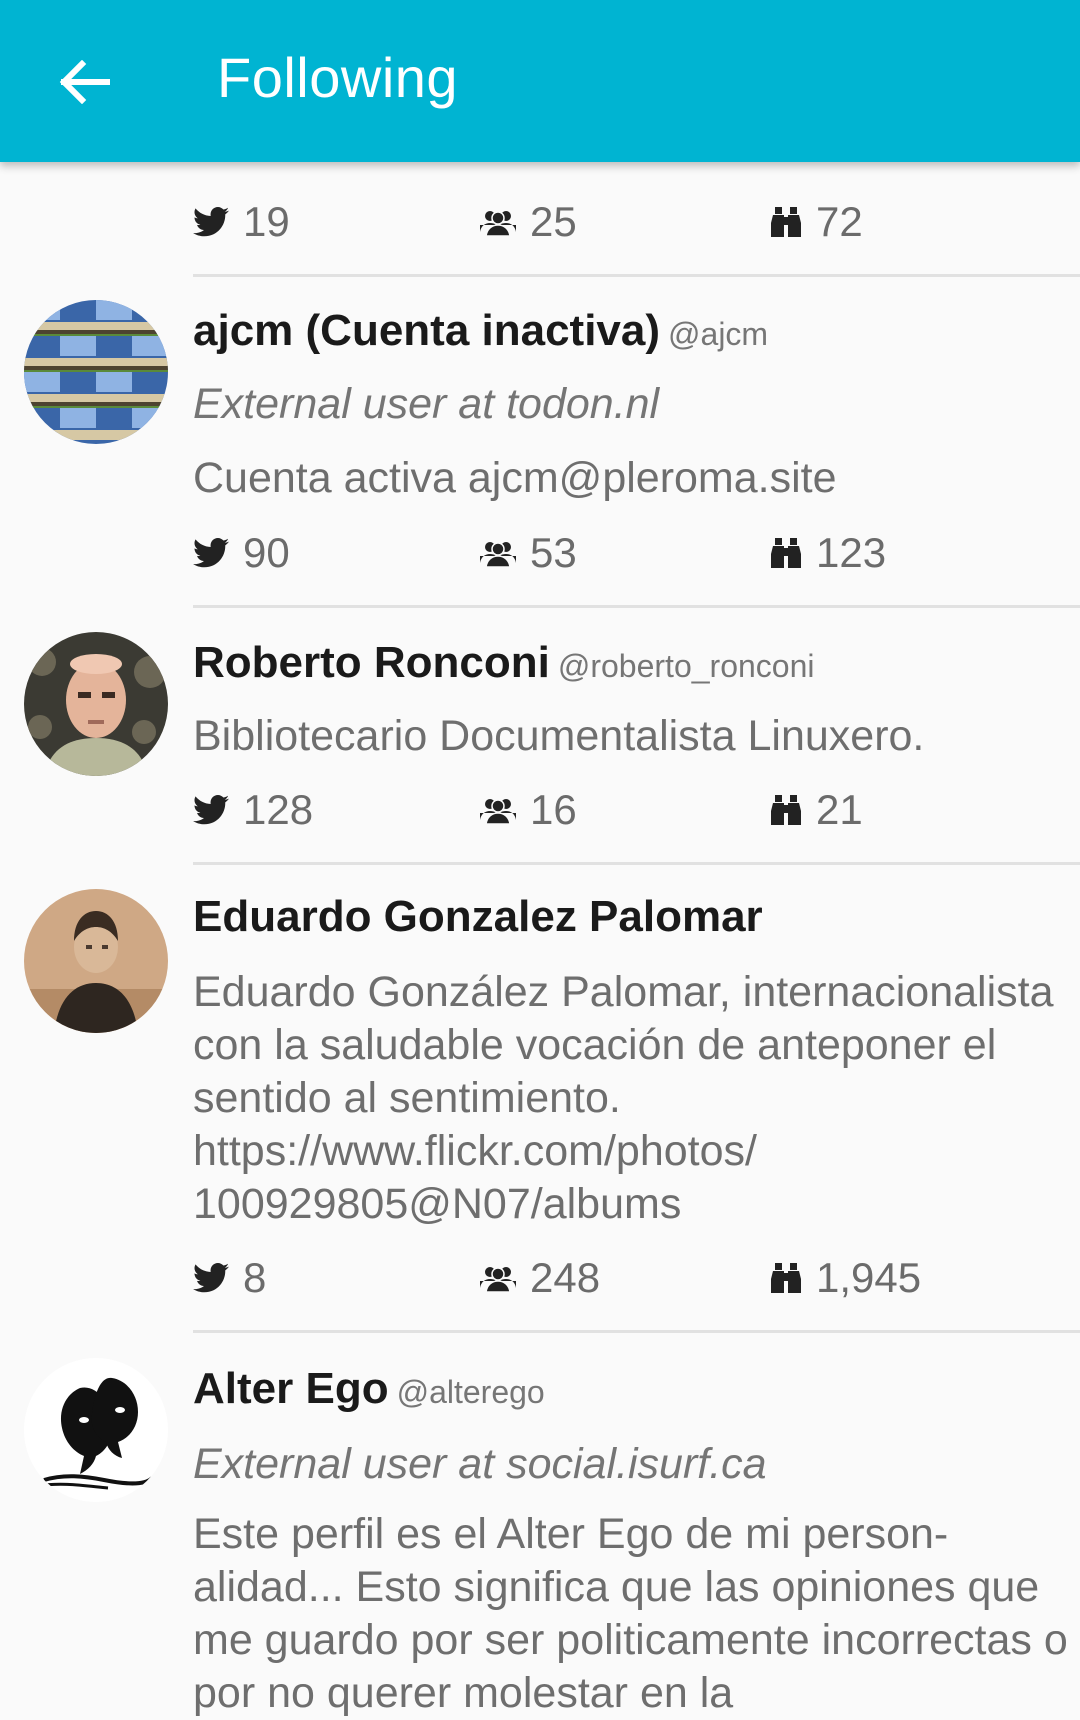 The height and width of the screenshot is (1720, 1080). I want to click on followers-count: 248, so click(565, 1277).